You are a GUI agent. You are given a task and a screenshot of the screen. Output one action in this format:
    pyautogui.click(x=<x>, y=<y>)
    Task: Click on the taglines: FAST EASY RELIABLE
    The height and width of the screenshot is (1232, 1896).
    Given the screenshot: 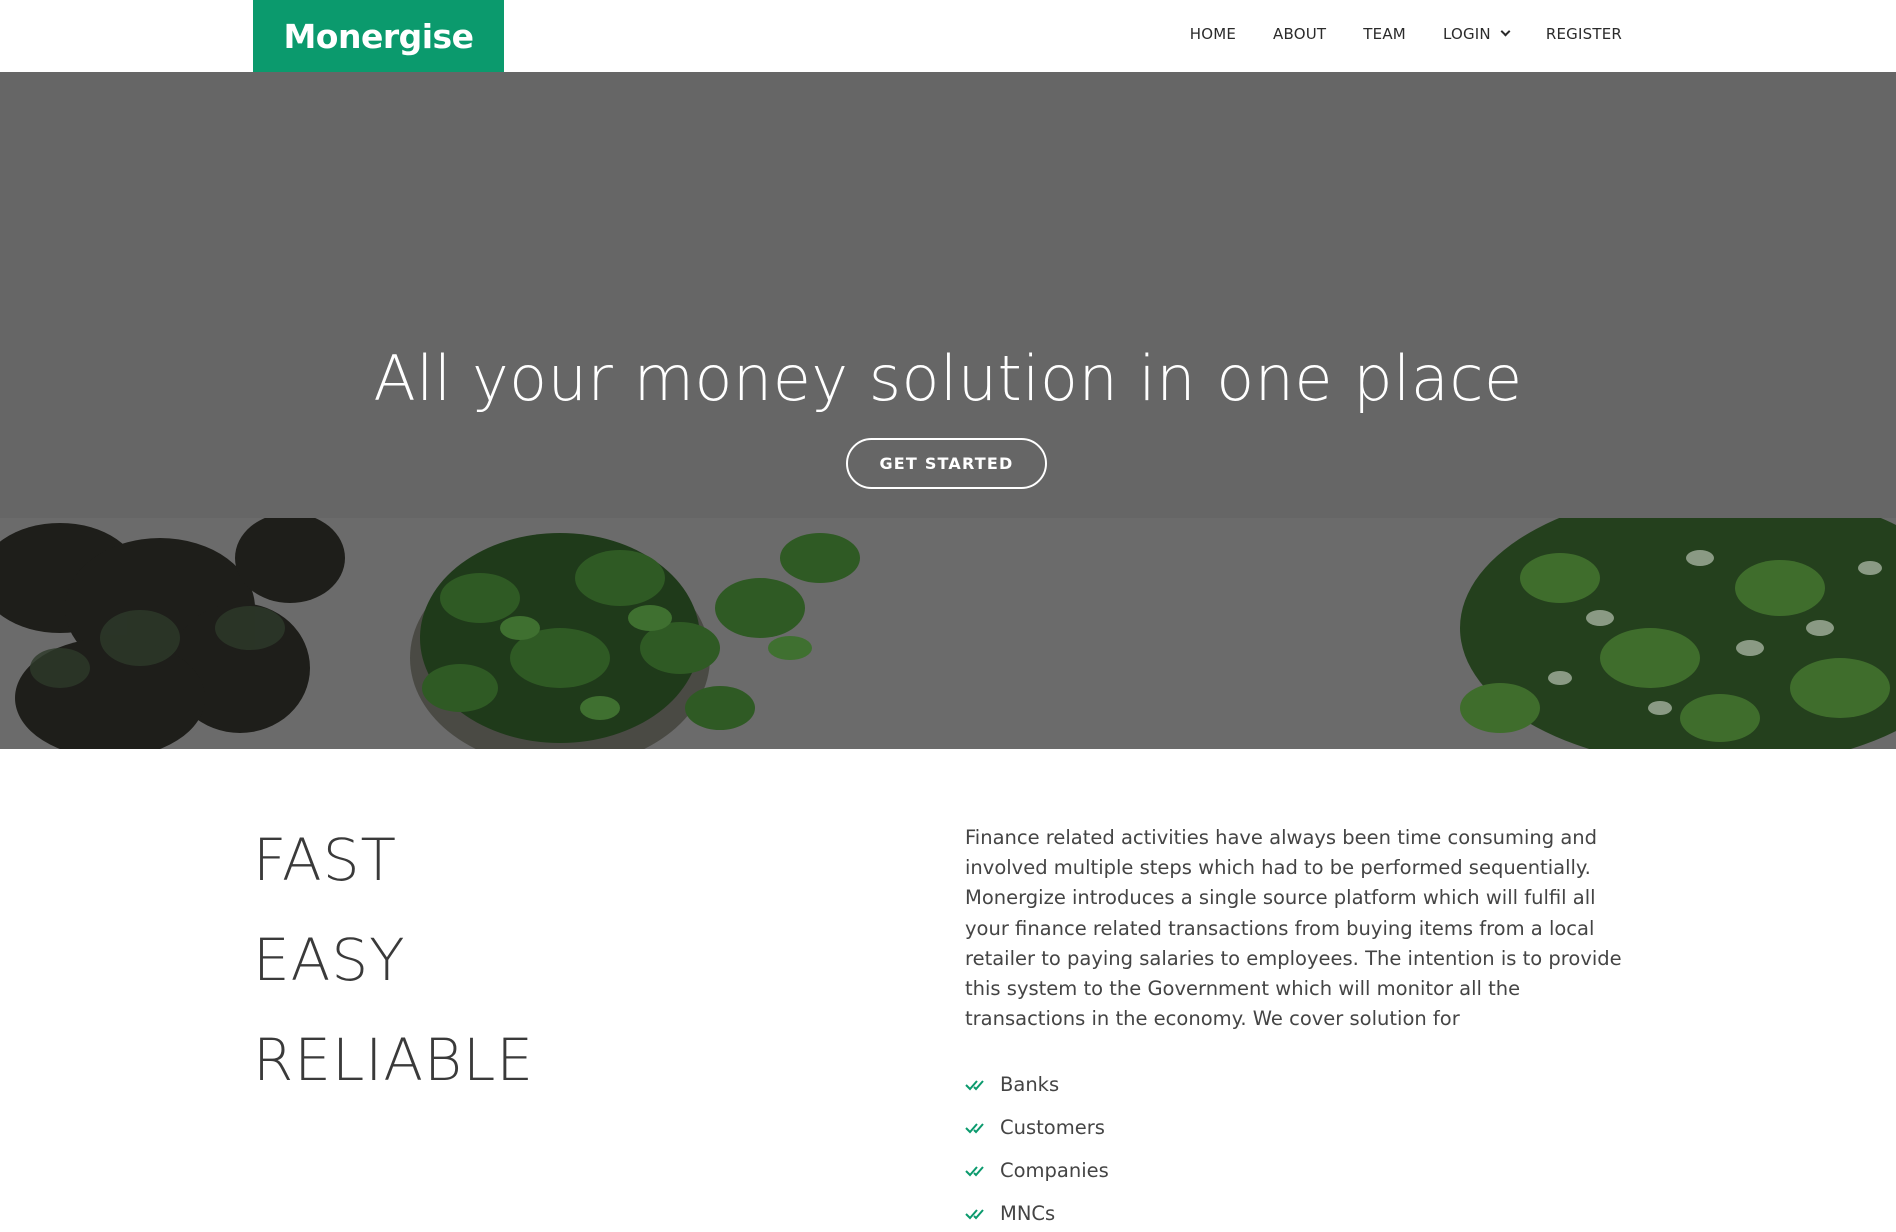 What is the action you would take?
    pyautogui.click(x=393, y=970)
    